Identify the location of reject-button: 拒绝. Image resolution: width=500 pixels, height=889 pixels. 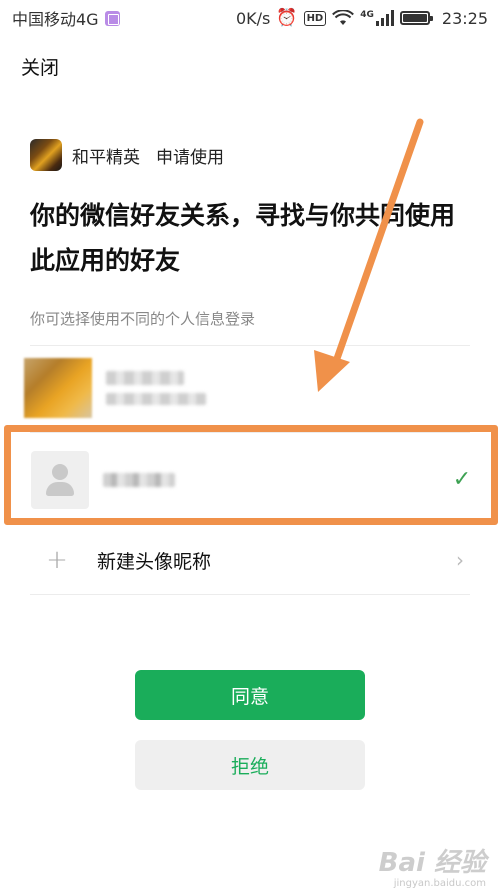
(250, 765).